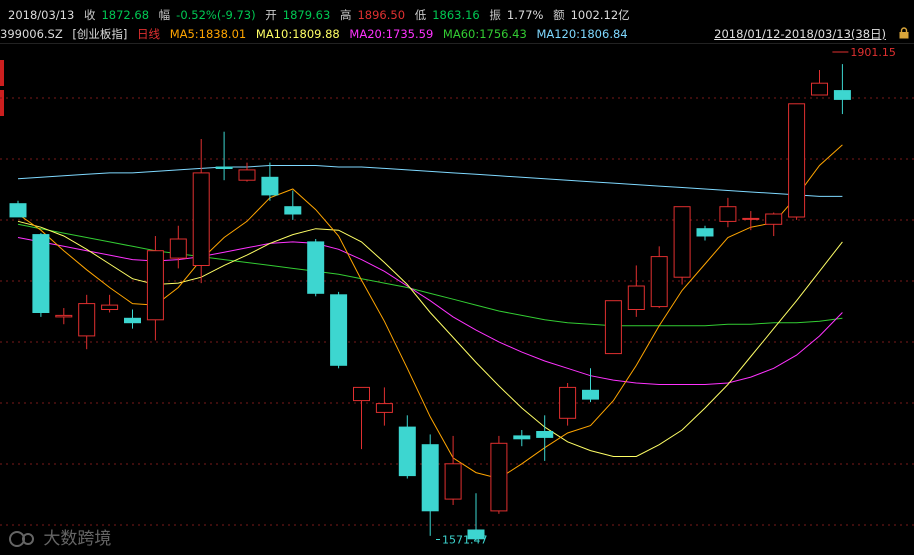 The image size is (914, 555). I want to click on high-annotation: 1901.15, so click(873, 52).